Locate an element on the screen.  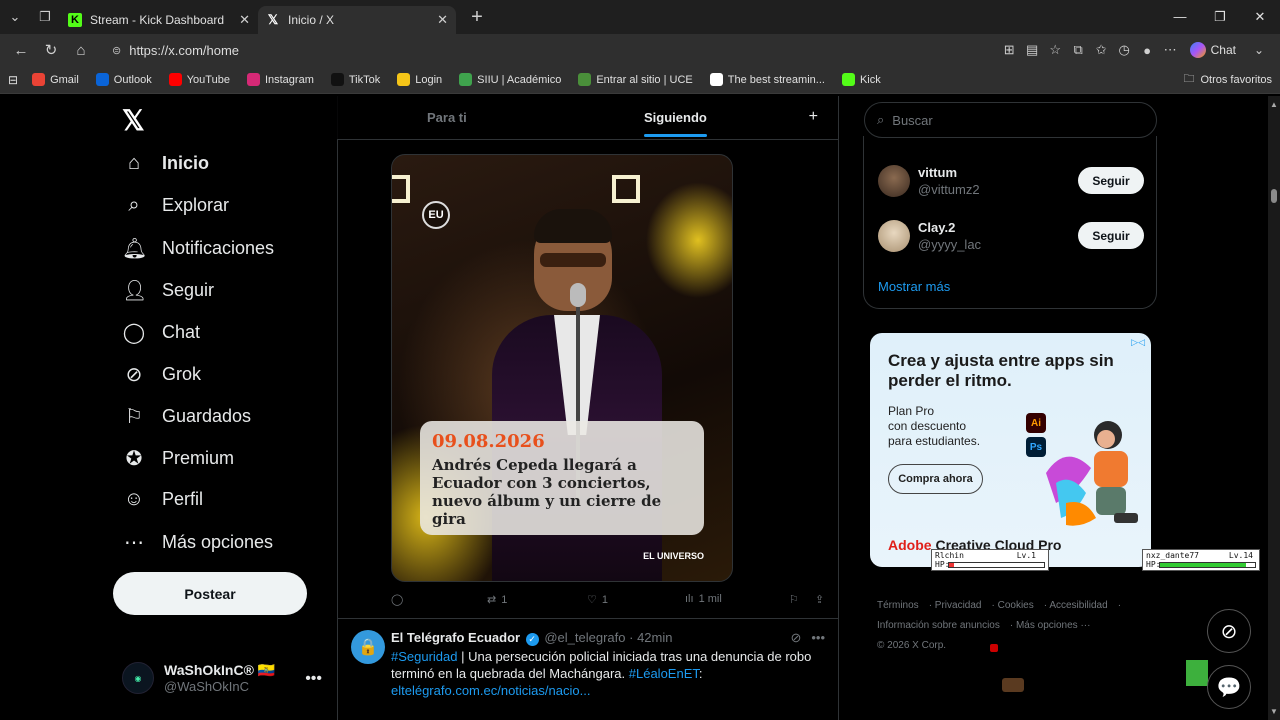
back-icon: ← is located at coordinates (21, 50).